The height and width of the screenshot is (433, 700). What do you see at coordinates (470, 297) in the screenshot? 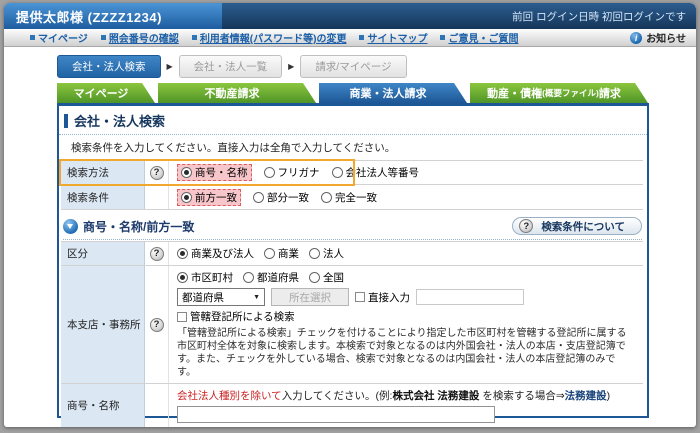
I see `direct-input-field` at bounding box center [470, 297].